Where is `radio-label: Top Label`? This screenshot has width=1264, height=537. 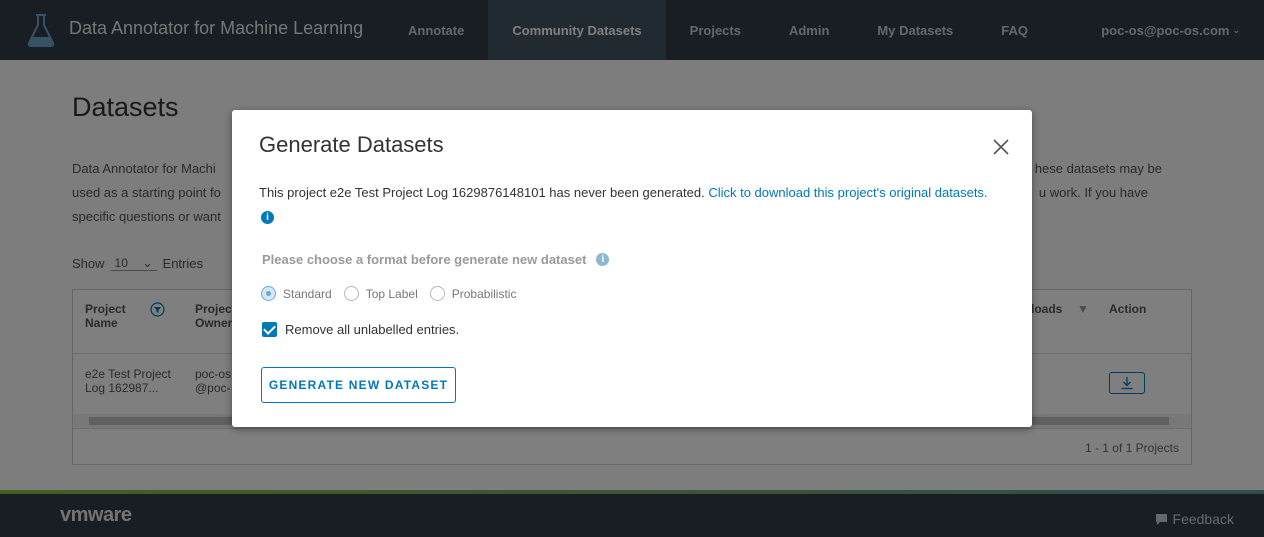 radio-label: Top Label is located at coordinates (391, 293).